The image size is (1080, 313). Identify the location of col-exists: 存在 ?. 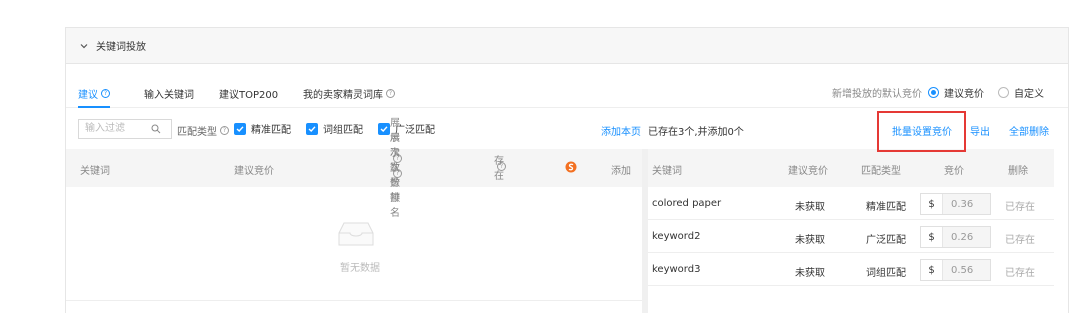
(500, 169).